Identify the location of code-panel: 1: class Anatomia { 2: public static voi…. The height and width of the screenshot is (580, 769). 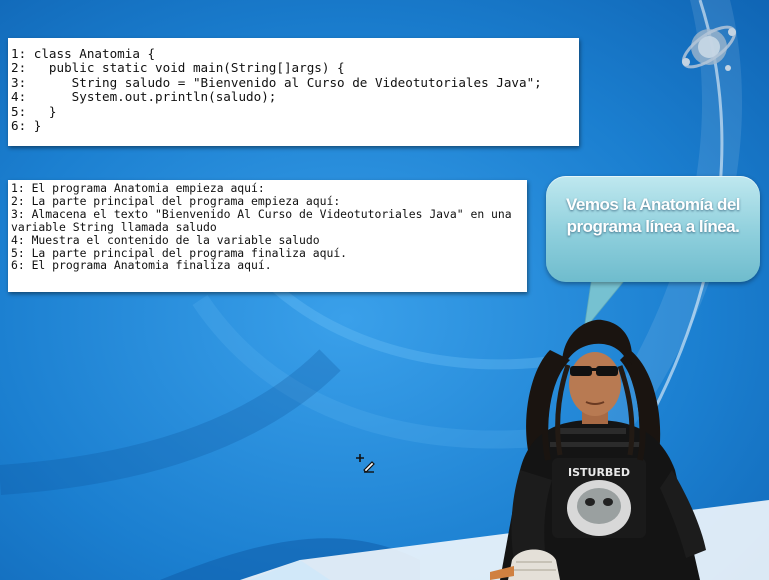
(293, 92).